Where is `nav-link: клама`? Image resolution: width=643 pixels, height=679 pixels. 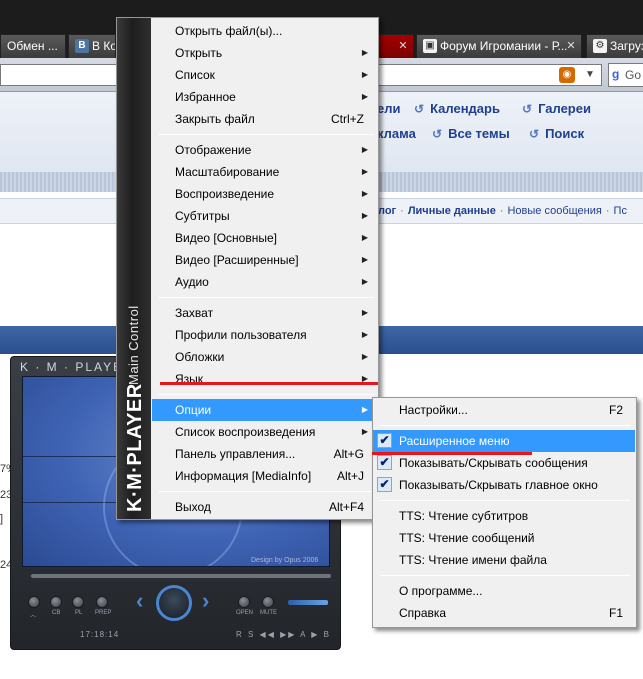
nav-link: клама is located at coordinates (396, 133).